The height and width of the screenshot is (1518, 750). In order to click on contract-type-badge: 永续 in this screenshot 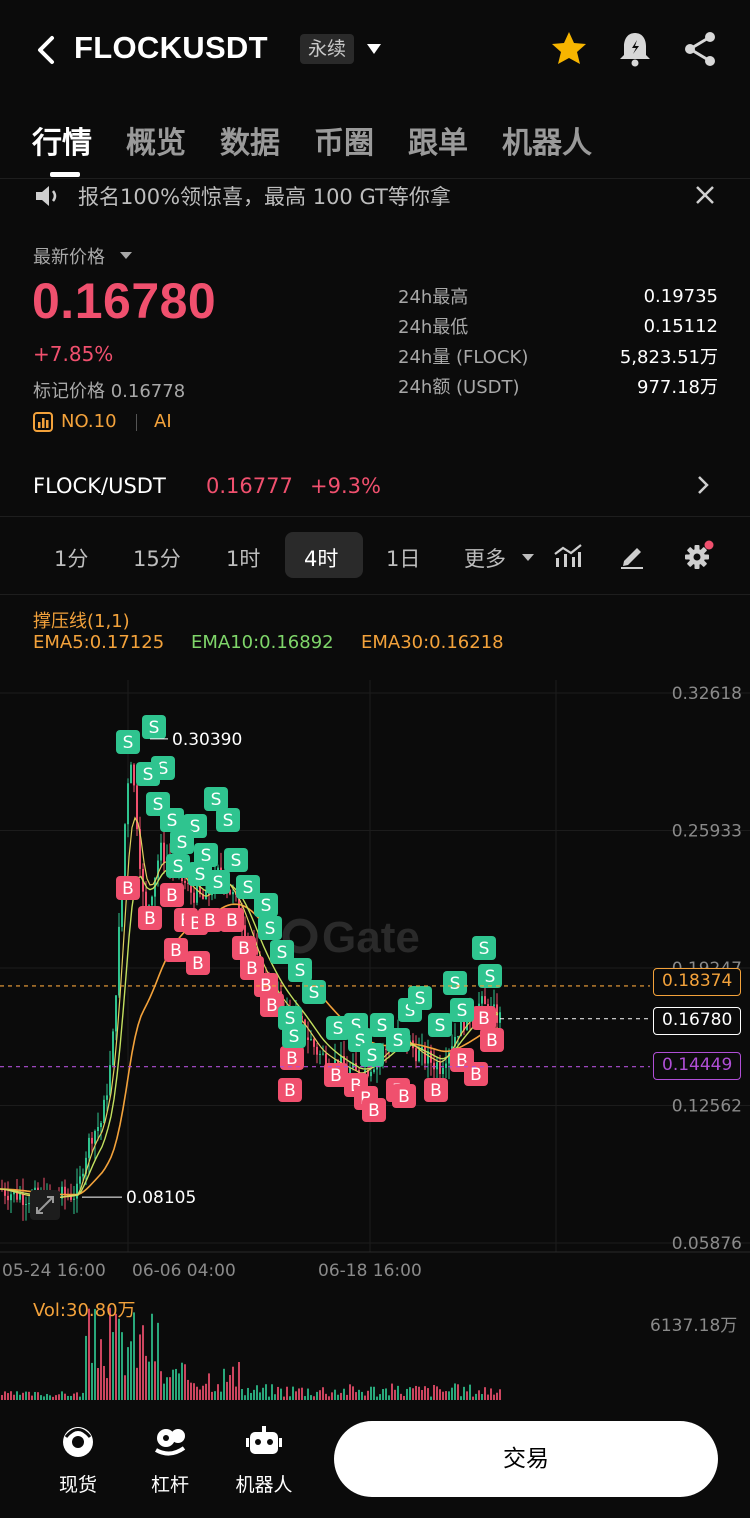, I will do `click(327, 49)`.